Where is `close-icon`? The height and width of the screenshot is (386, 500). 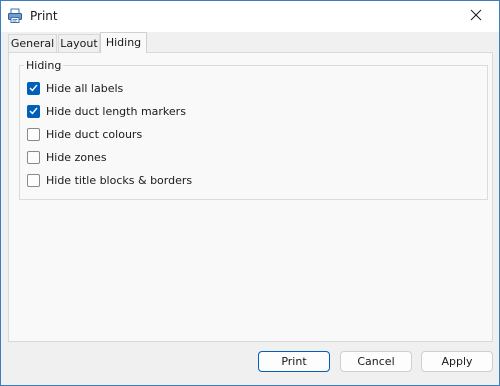 close-icon is located at coordinates (476, 16).